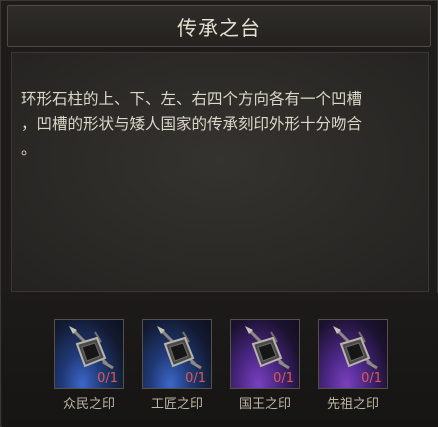 The width and height of the screenshot is (438, 427). I want to click on dialog-title-bar: 传承之台, so click(219, 26).